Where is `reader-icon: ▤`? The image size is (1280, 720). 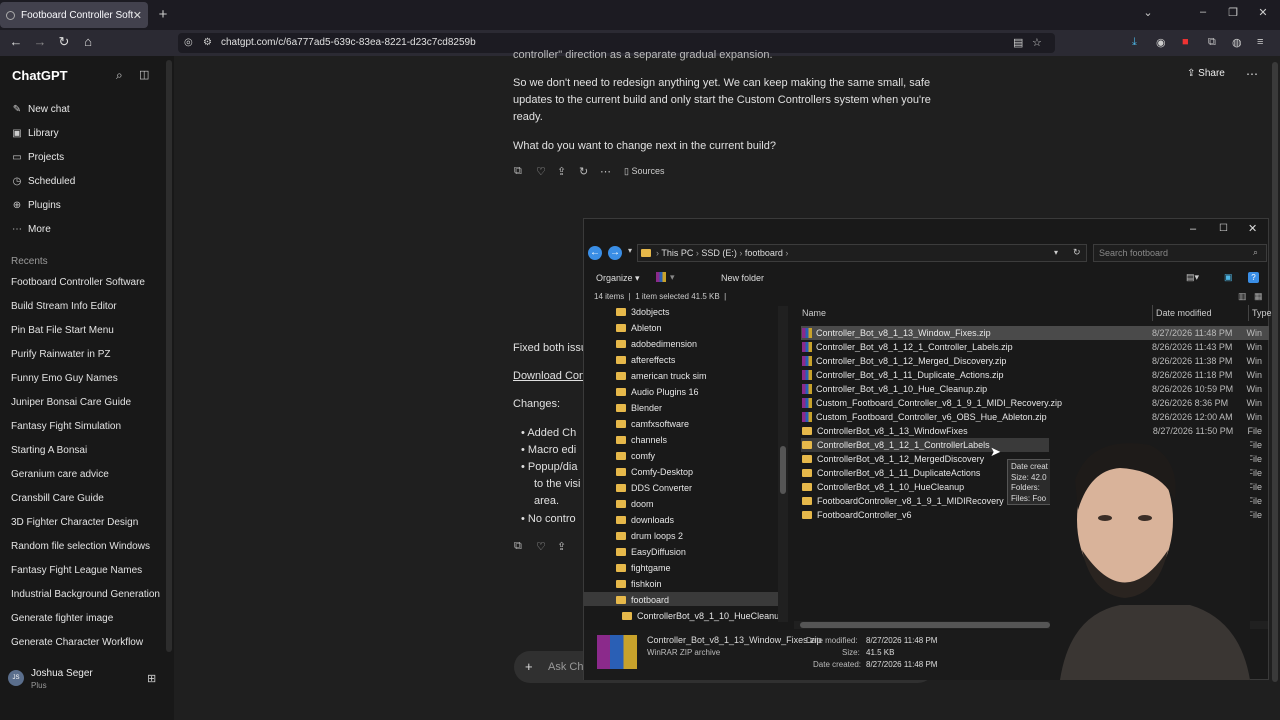
reader-icon: ▤ is located at coordinates (1018, 42).